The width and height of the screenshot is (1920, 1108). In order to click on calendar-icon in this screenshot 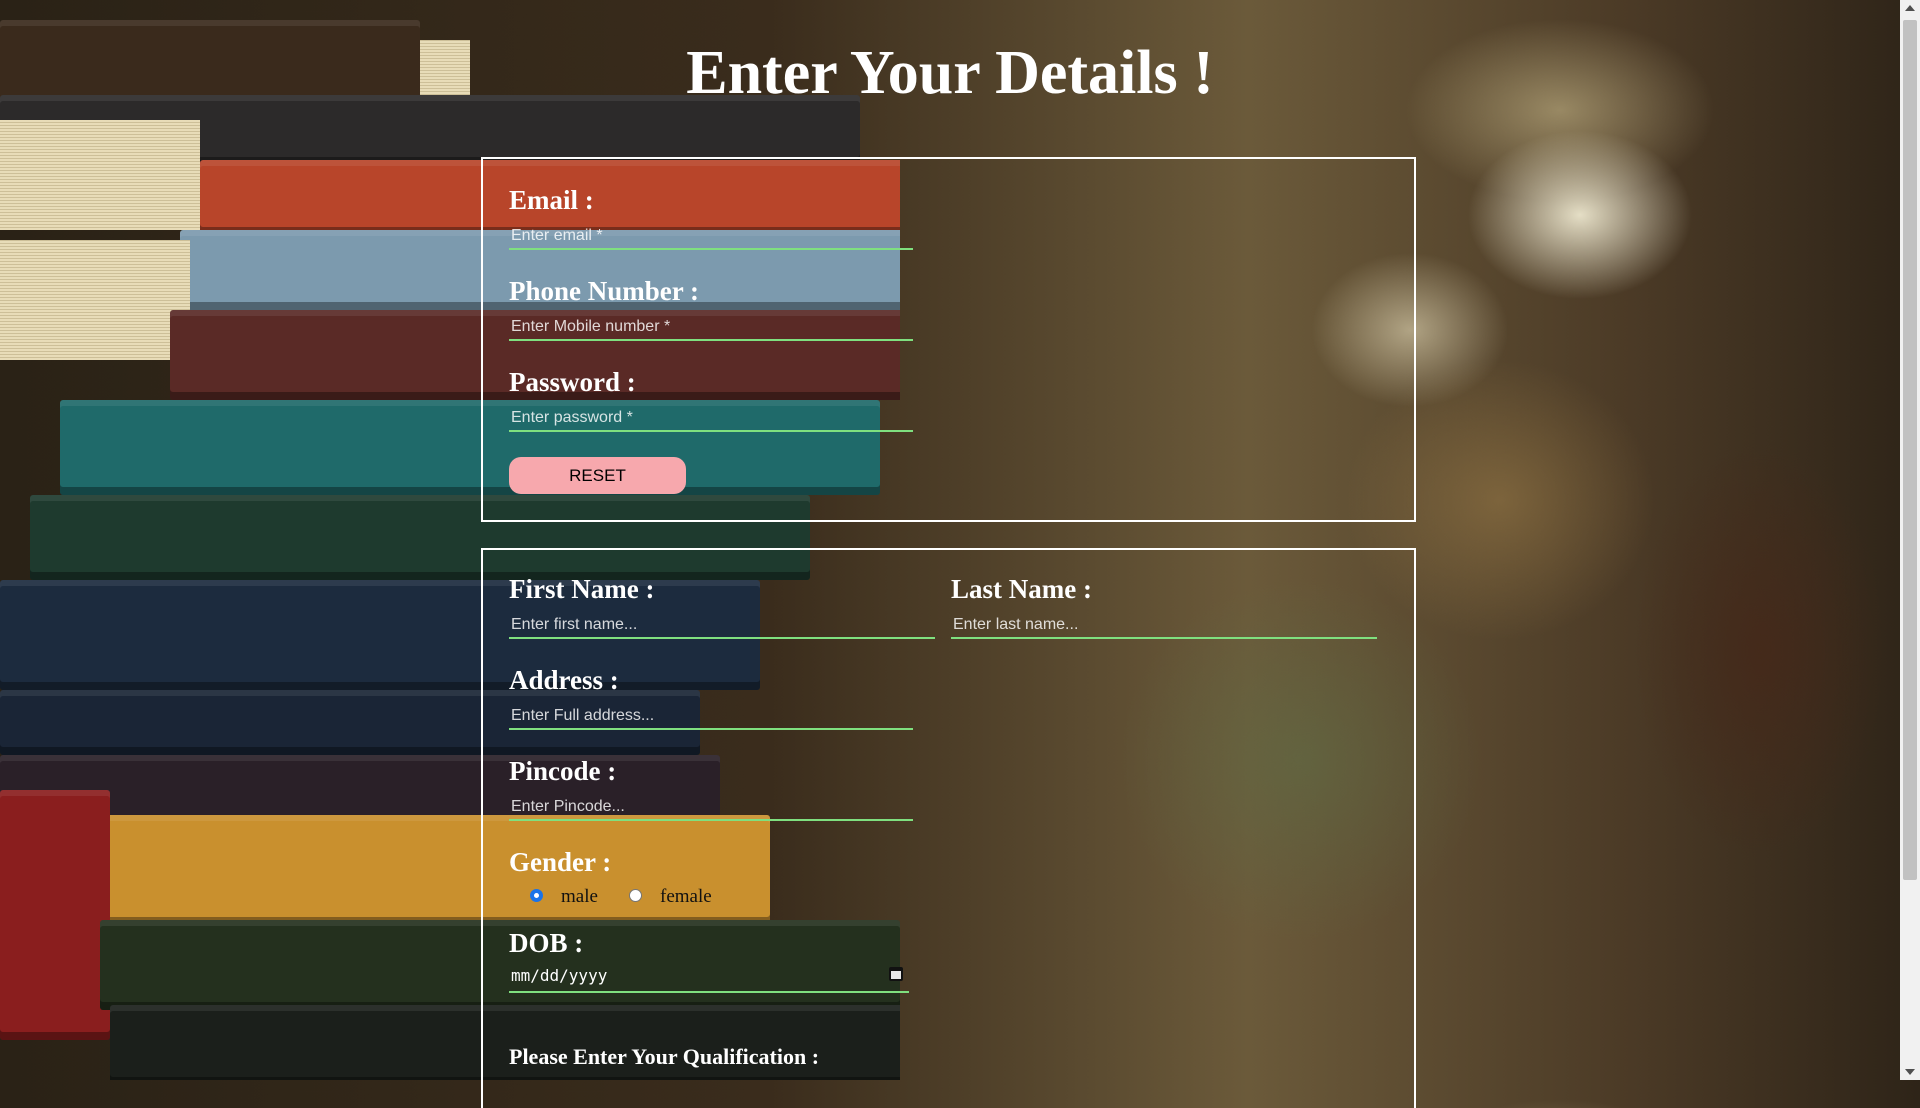, I will do `click(896, 974)`.